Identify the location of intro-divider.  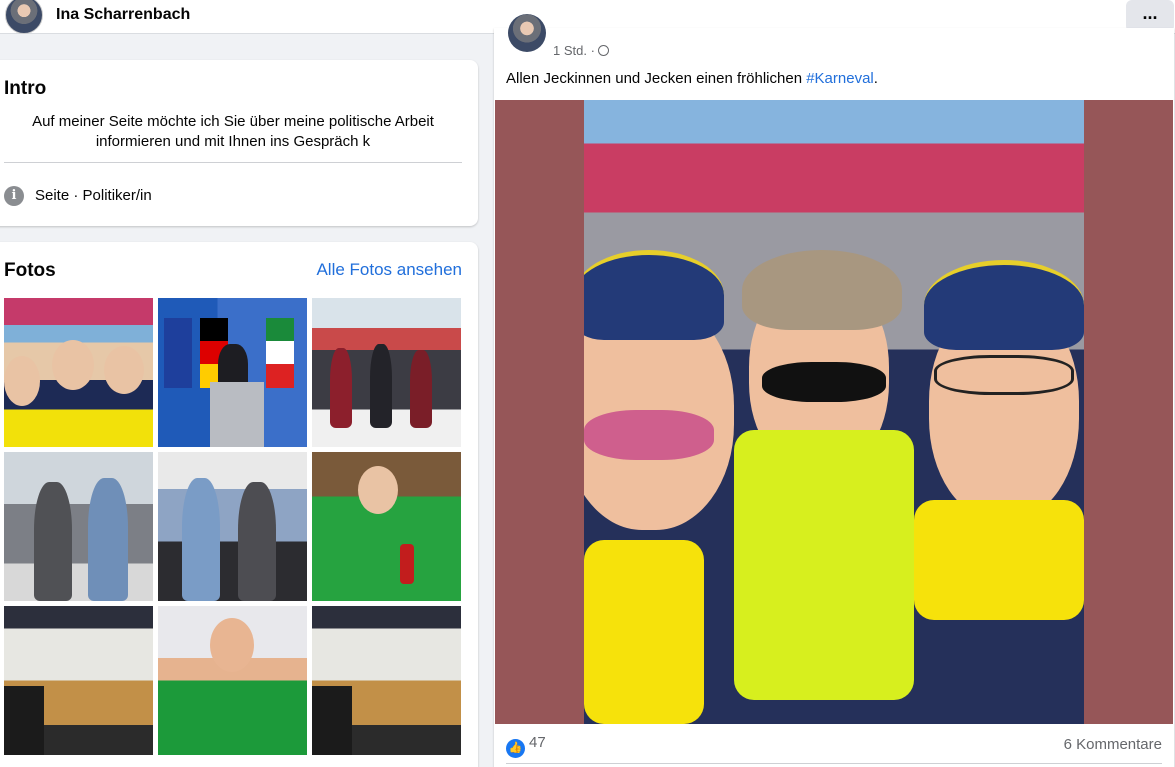
(233, 162).